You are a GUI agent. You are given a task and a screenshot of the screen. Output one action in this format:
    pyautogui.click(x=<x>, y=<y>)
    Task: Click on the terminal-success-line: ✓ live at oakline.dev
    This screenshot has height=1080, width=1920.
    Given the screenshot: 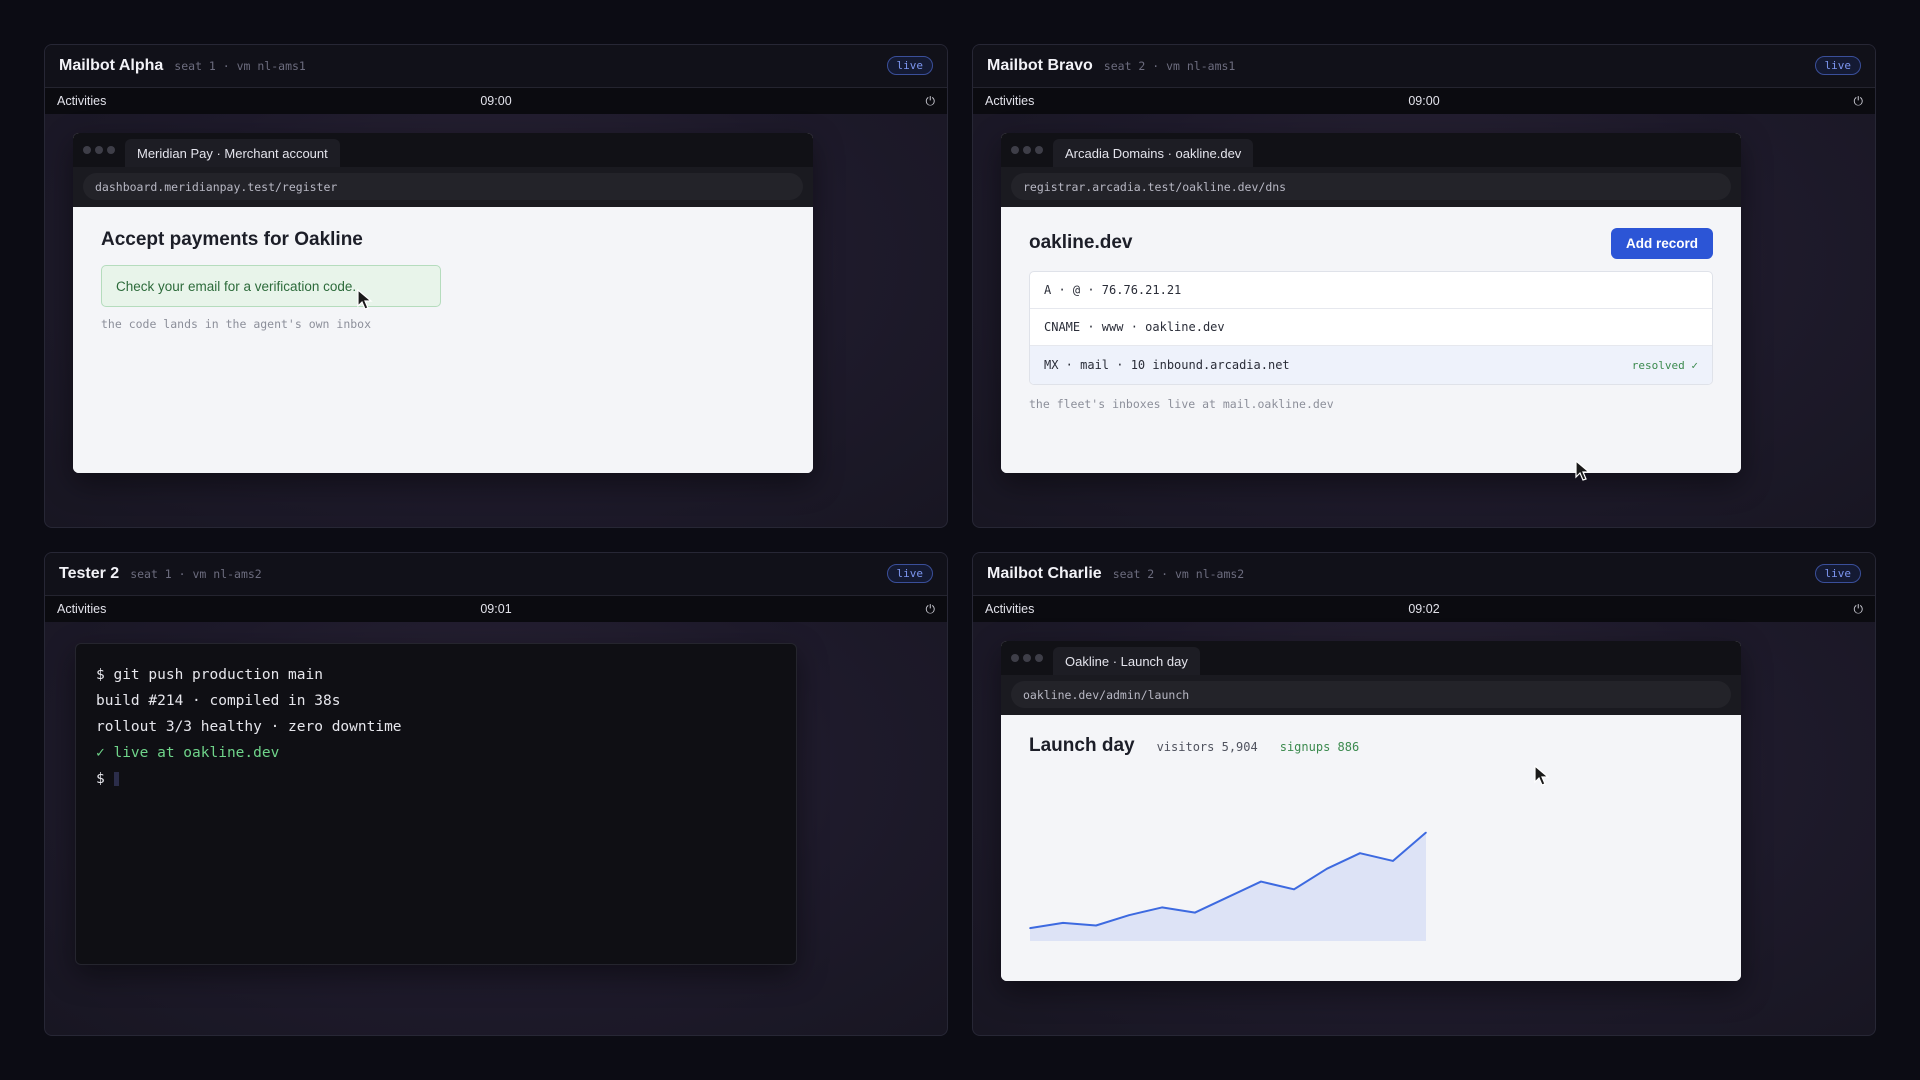 What is the action you would take?
    pyautogui.click(x=188, y=753)
    